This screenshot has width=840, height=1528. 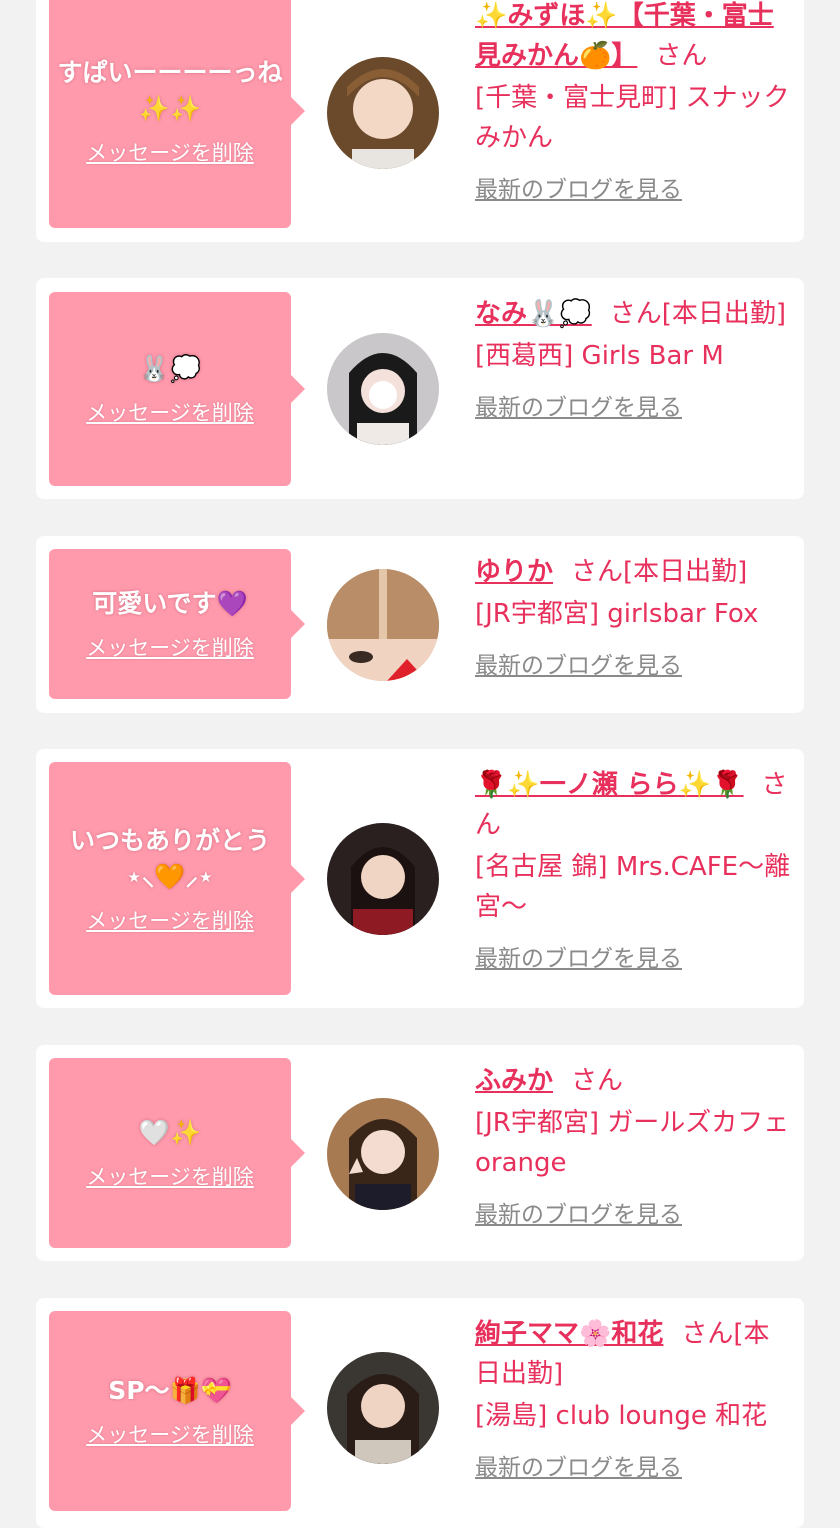 I want to click on message-text: 🐰💭, so click(x=170, y=368).